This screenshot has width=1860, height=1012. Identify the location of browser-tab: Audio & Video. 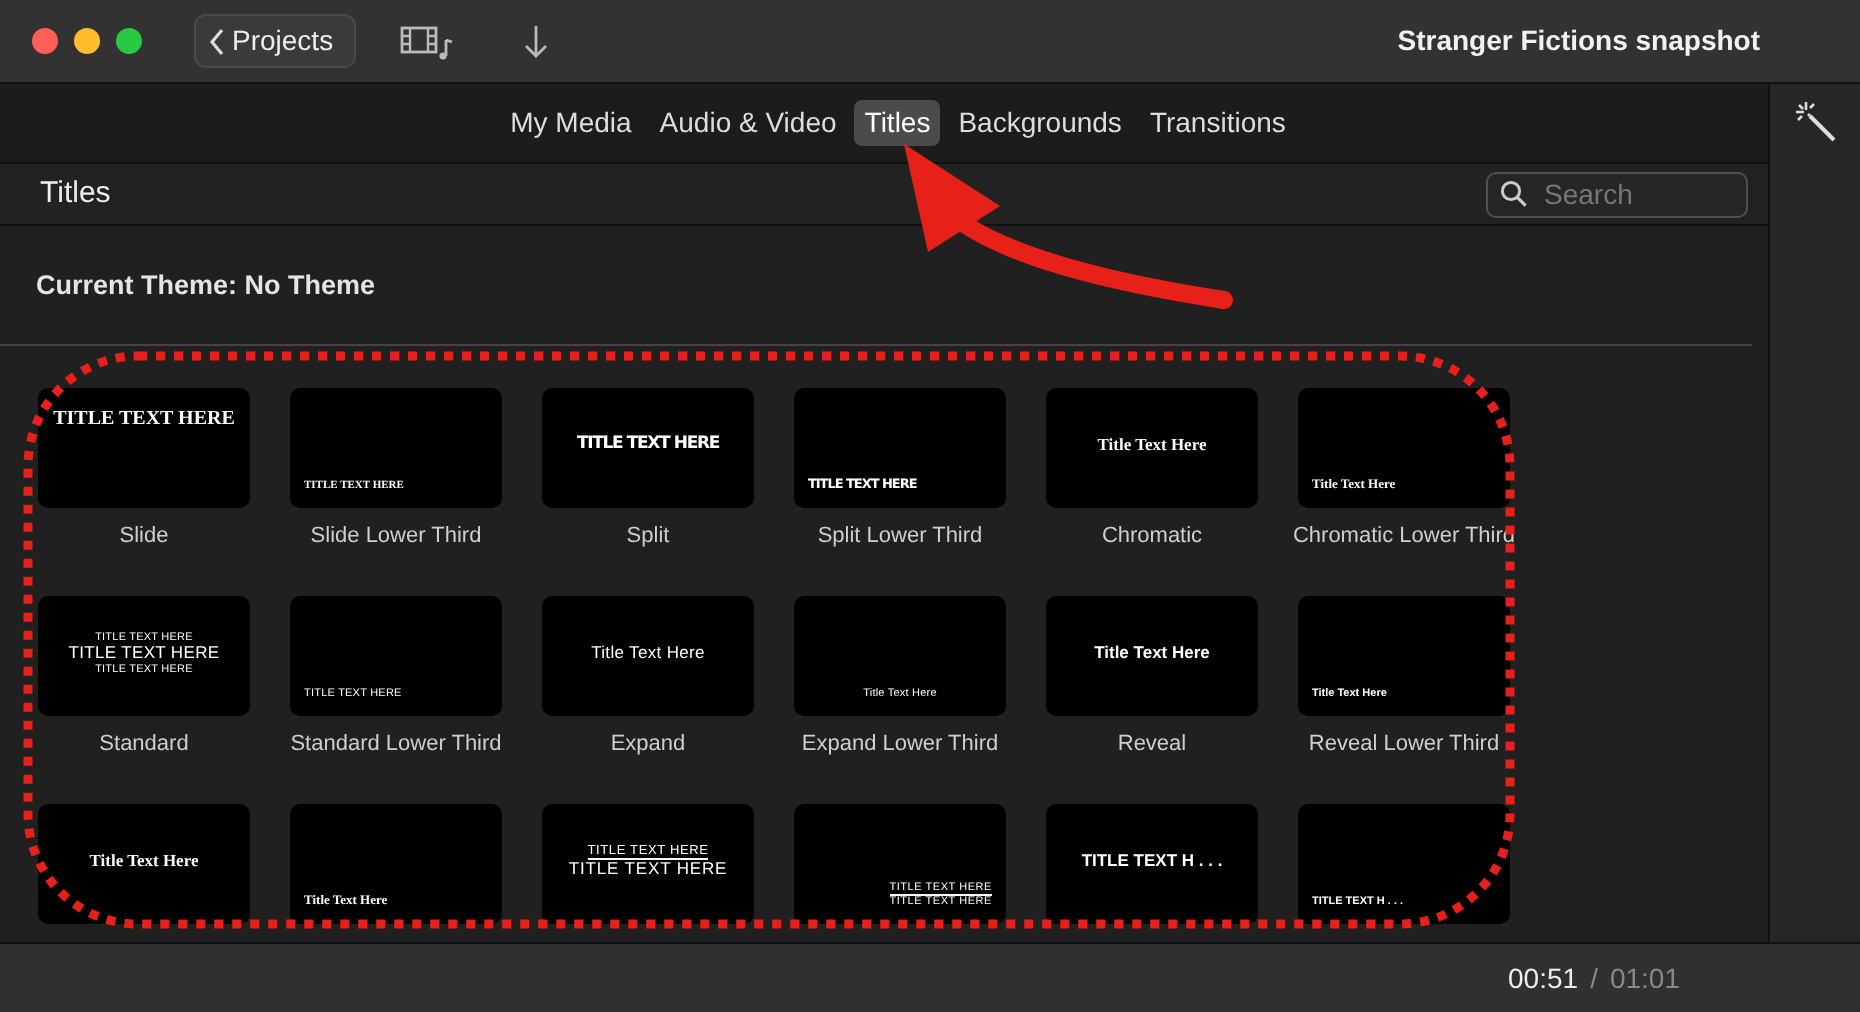
(748, 123).